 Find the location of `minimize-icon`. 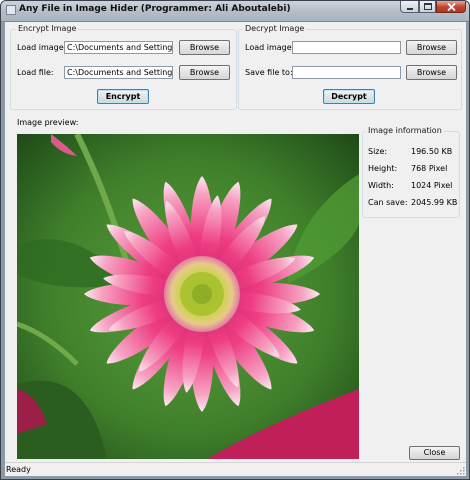

minimize-icon is located at coordinates (409, 8).